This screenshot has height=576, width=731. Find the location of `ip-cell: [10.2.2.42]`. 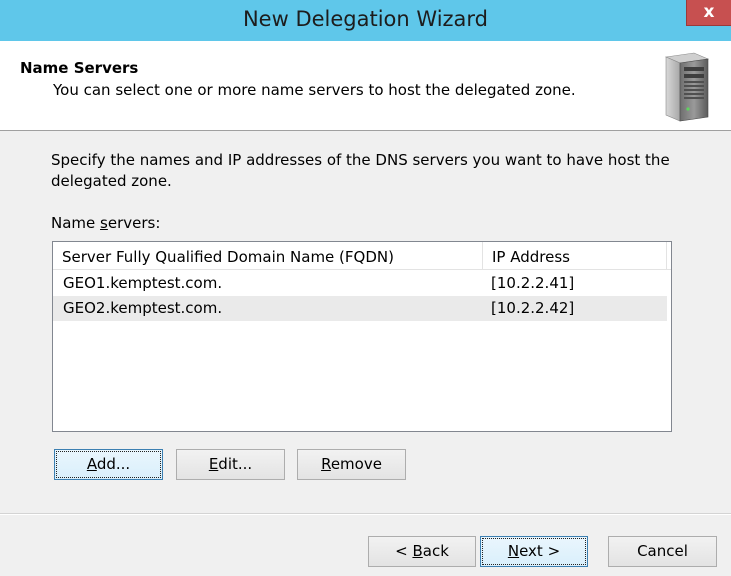

ip-cell: [10.2.2.42] is located at coordinates (533, 308).